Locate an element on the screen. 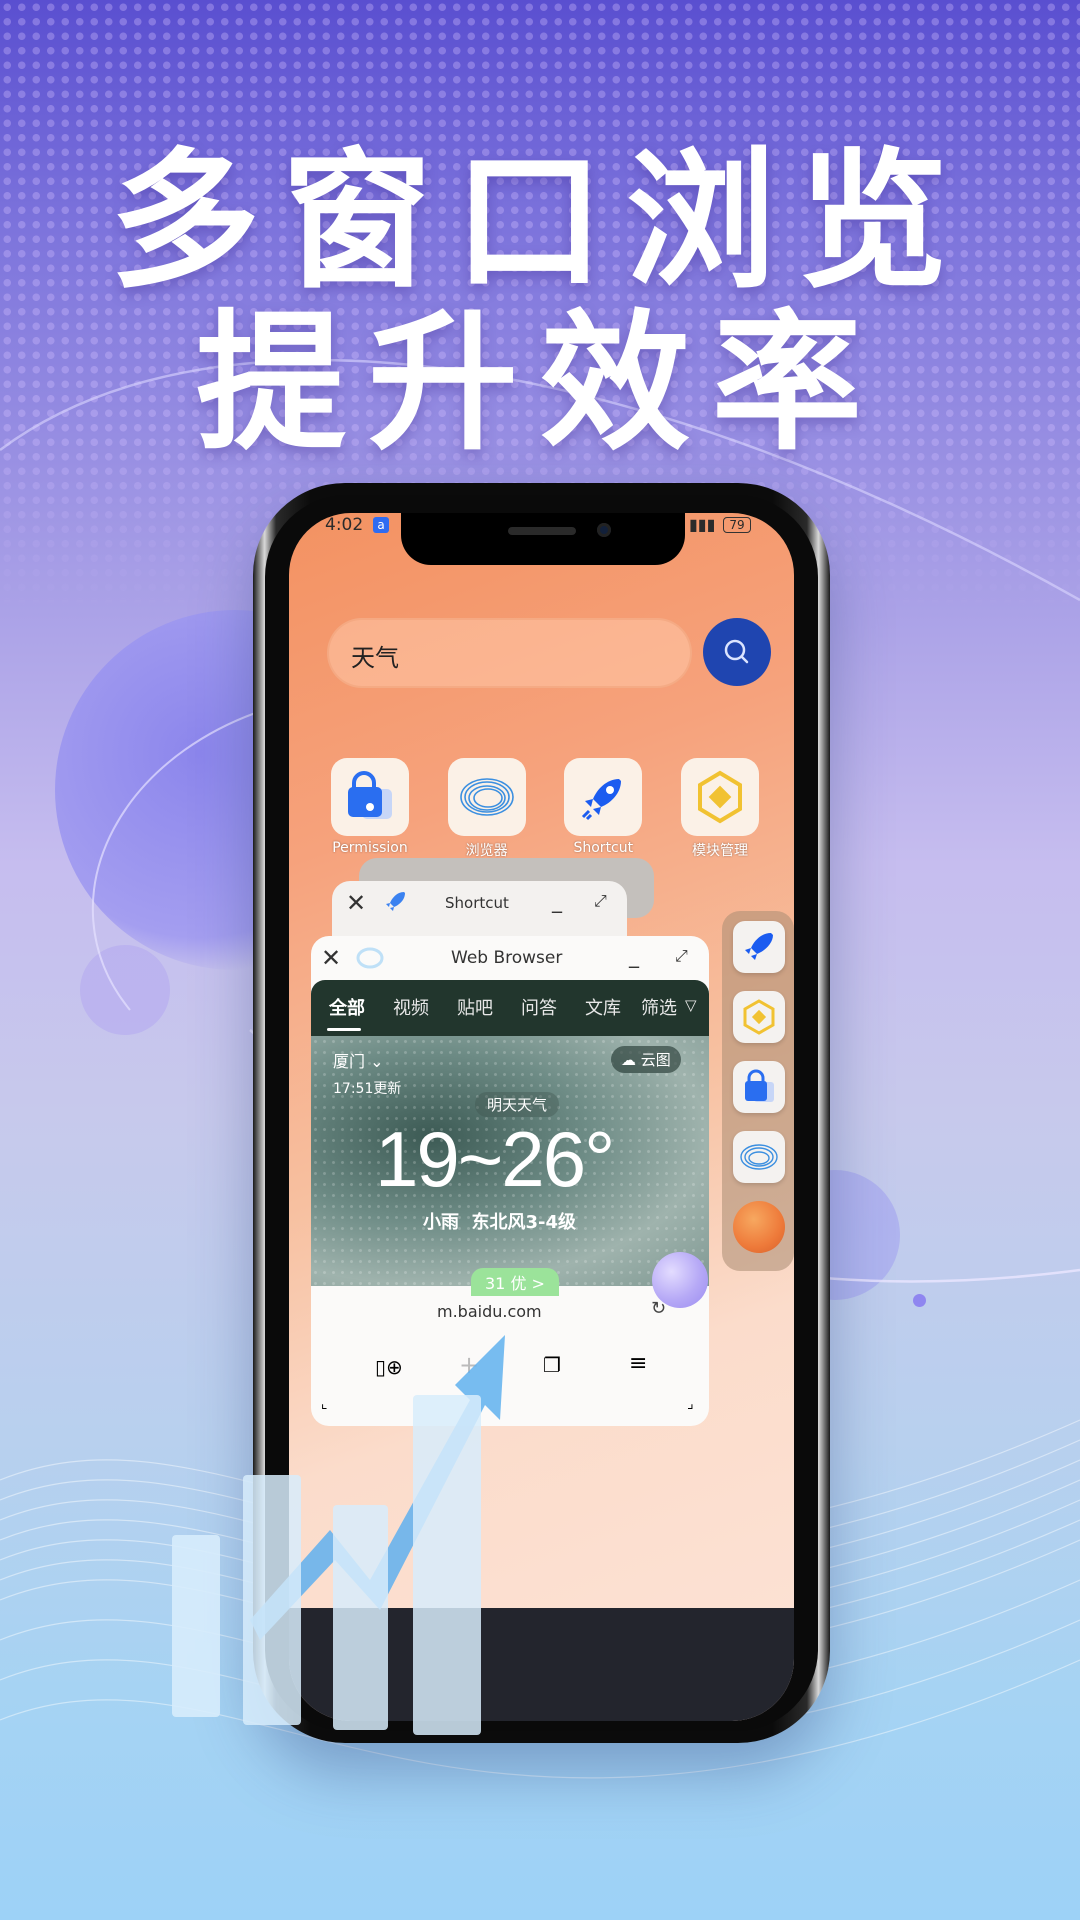 Image resolution: width=1080 pixels, height=1920 pixels. aqi-badge: 31 优 > is located at coordinates (515, 1282).